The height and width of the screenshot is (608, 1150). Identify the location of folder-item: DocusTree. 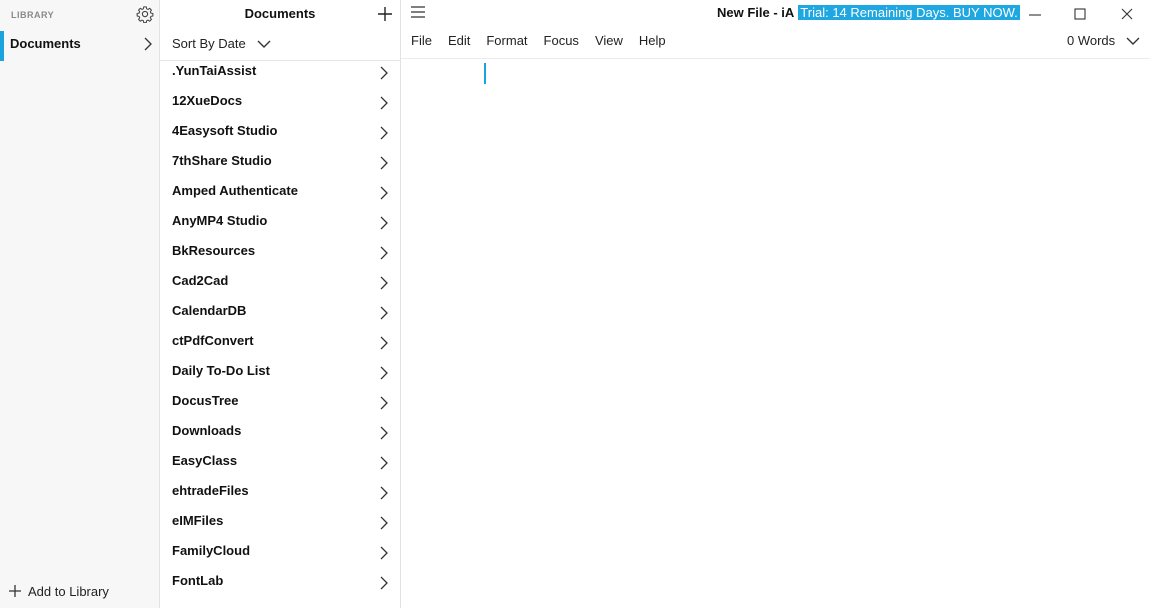
(280, 402).